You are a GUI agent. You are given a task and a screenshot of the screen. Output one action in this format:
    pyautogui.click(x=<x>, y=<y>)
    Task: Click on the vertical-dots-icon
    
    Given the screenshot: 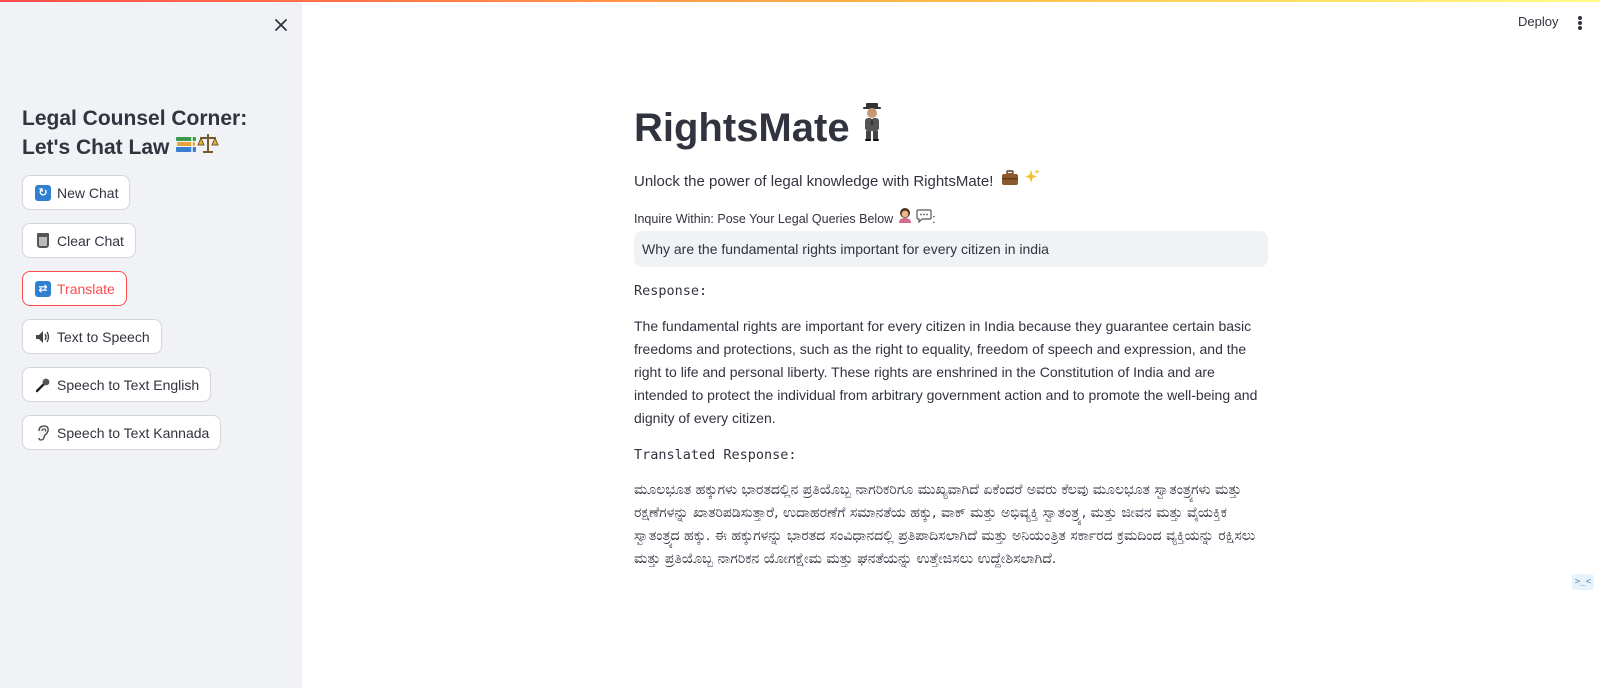 What is the action you would take?
    pyautogui.click(x=1580, y=18)
    